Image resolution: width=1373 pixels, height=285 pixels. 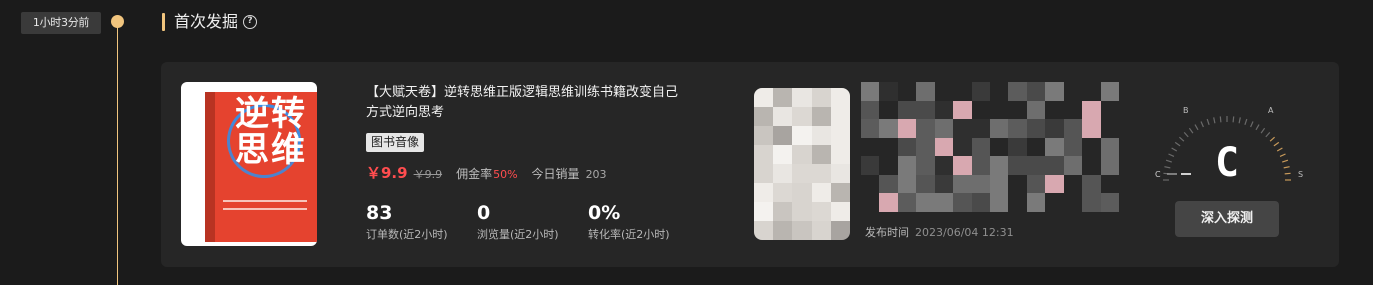 I want to click on video-thumbnail-blurred, so click(x=802, y=164).